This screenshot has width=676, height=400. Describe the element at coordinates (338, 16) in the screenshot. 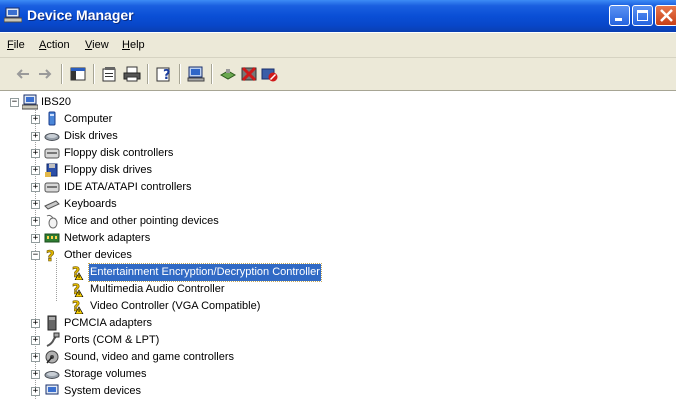

I see `title-bar: Device Manager` at that location.